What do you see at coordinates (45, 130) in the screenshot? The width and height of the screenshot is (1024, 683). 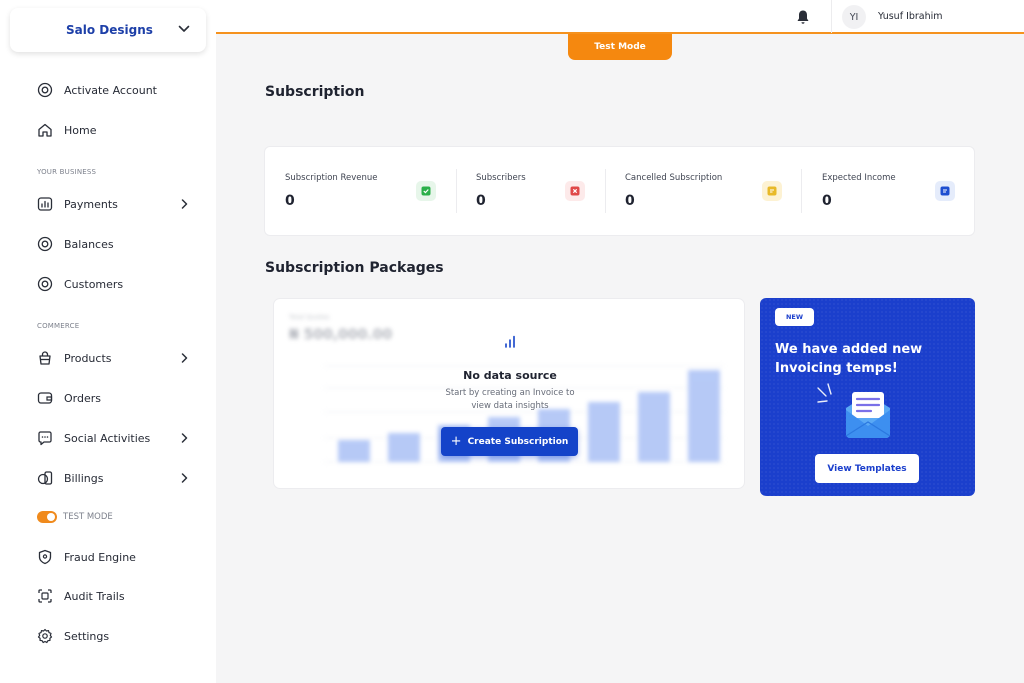 I see `home-icon` at bounding box center [45, 130].